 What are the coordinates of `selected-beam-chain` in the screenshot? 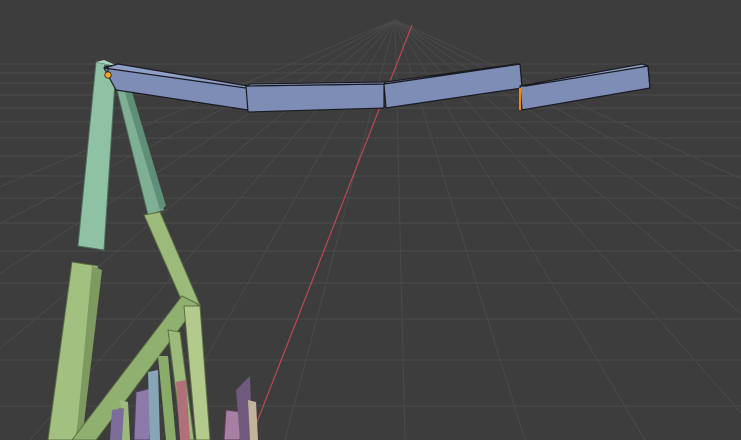 It's located at (377, 88).